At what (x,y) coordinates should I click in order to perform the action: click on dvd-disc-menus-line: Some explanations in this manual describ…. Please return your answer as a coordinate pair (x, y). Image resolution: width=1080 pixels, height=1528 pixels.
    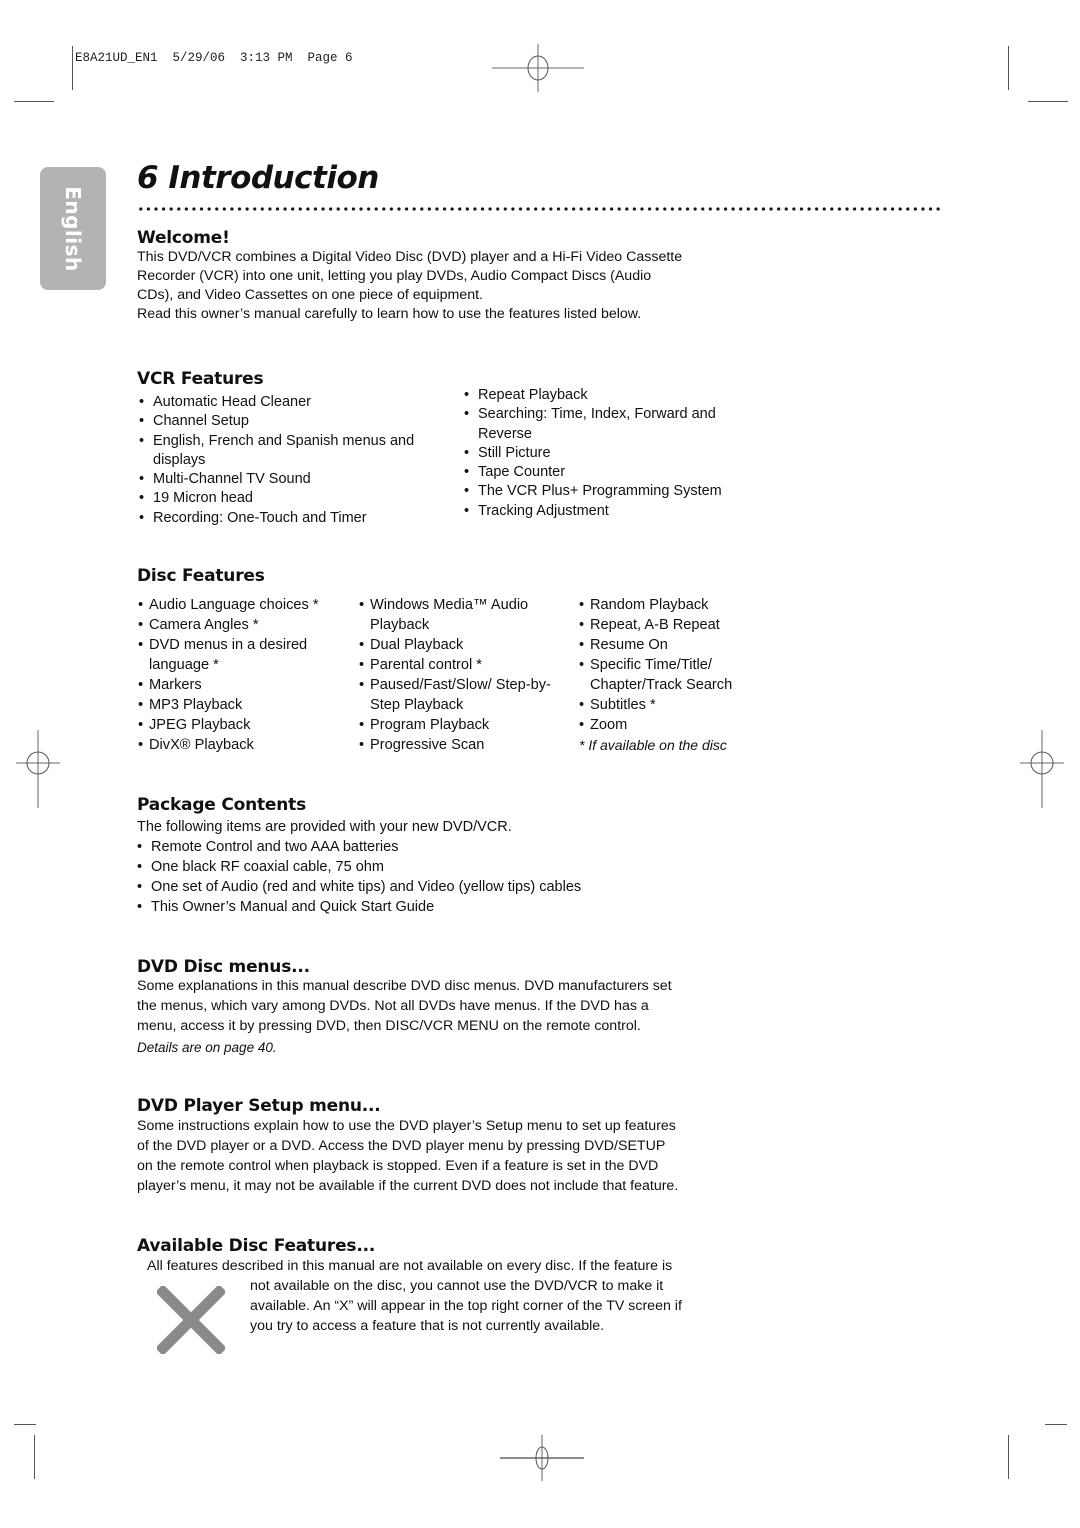
    Looking at the image, I should click on (404, 986).